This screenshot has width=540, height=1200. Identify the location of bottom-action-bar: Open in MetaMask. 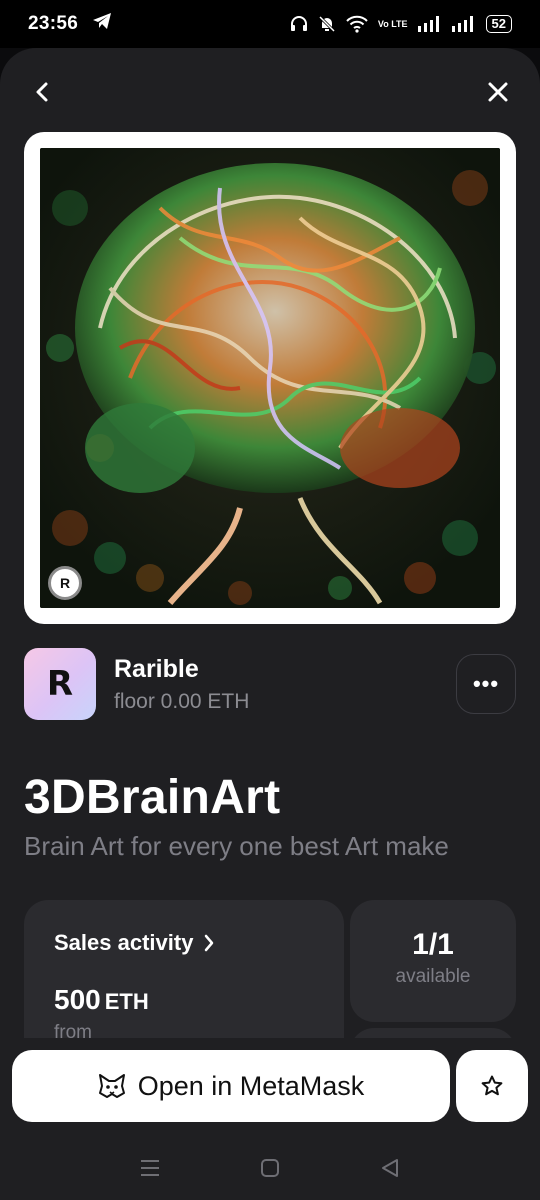
(270, 1119).